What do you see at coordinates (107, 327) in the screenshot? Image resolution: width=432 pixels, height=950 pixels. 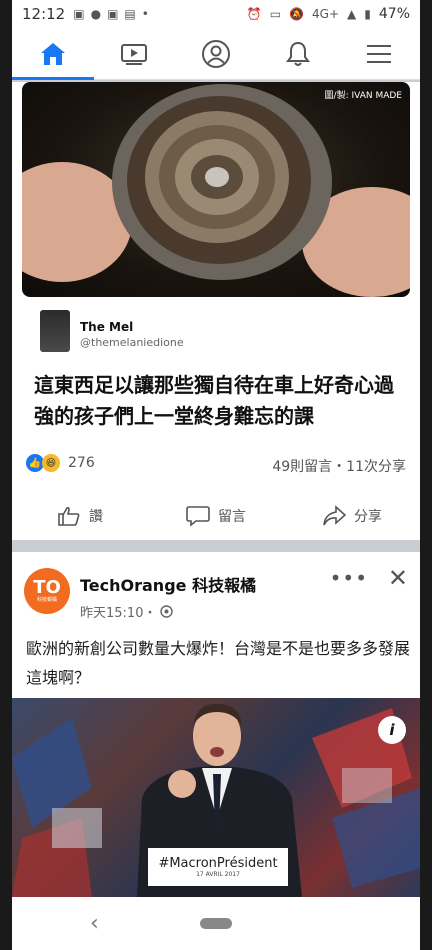 I see `quoted-author-name: The Mel` at bounding box center [107, 327].